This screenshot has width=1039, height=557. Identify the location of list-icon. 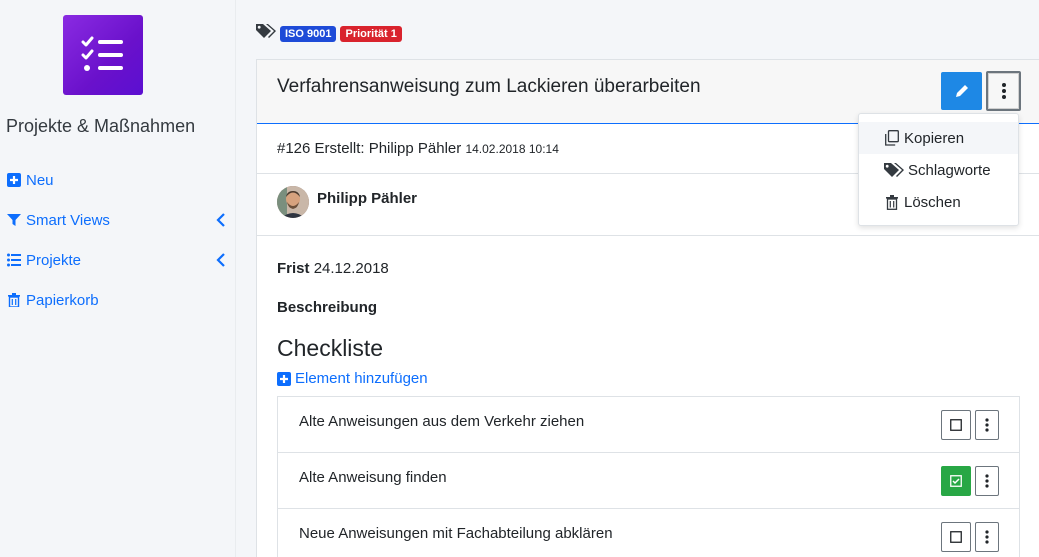
(14, 260).